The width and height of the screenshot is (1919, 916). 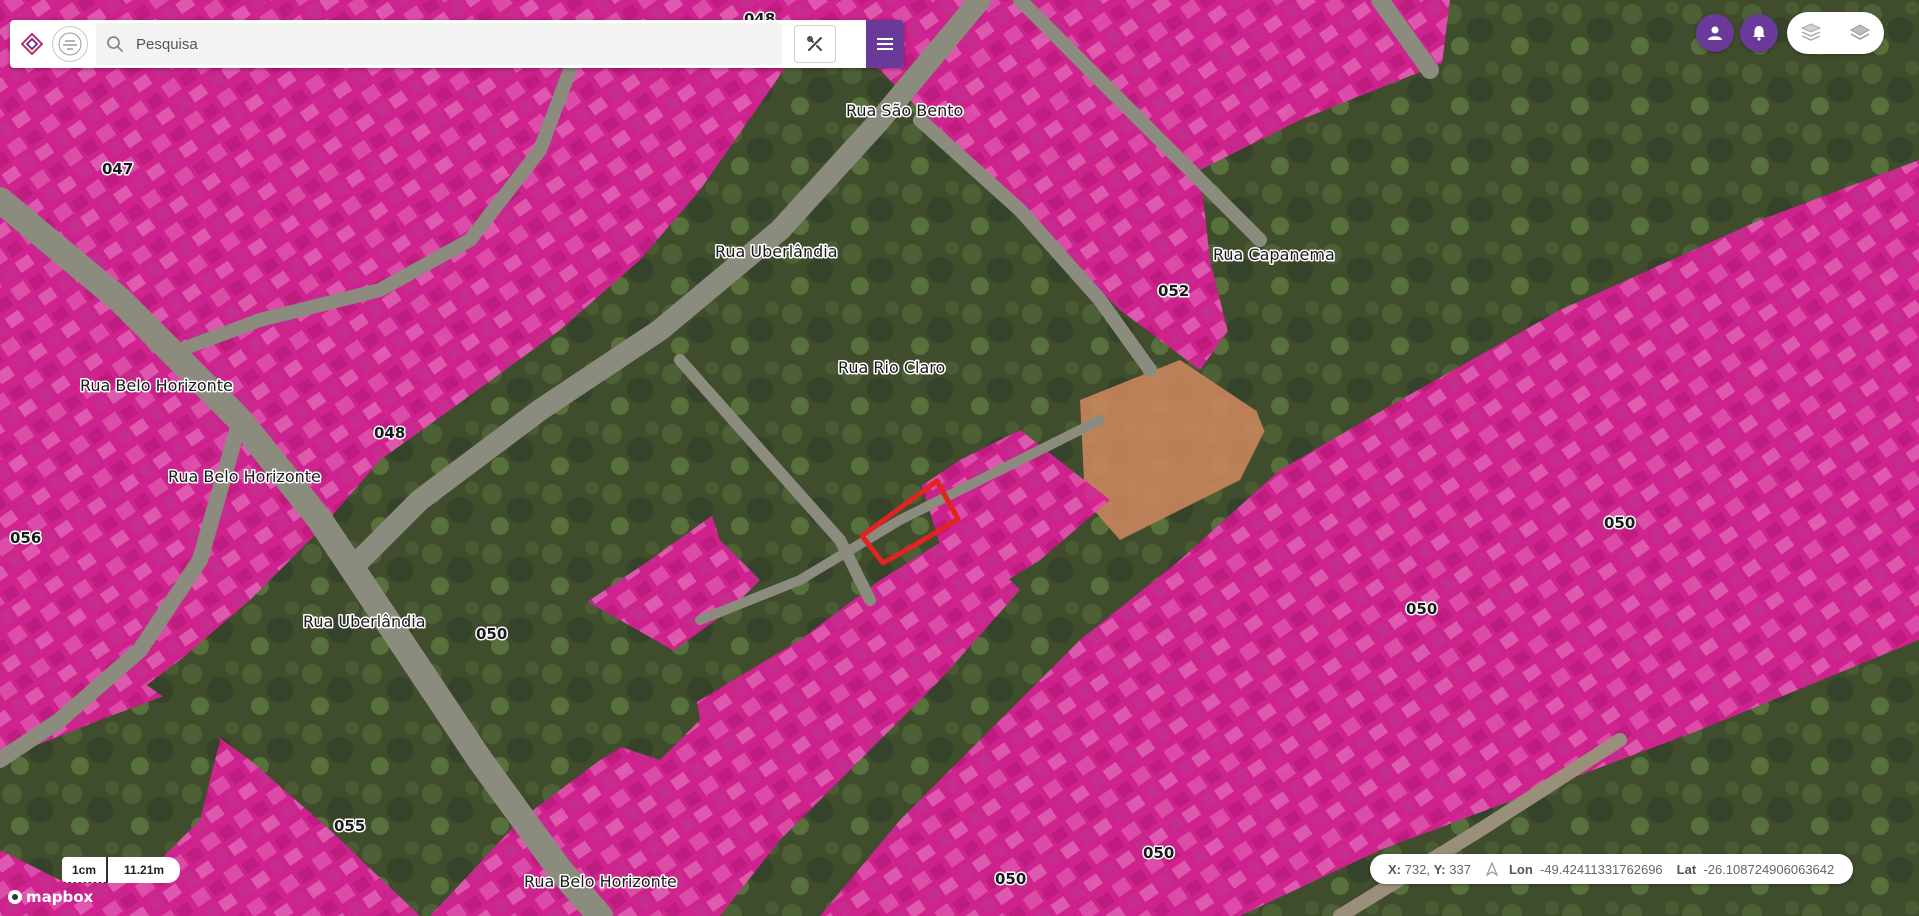 I want to click on lat-value: -26.108724906063642, so click(x=1769, y=869).